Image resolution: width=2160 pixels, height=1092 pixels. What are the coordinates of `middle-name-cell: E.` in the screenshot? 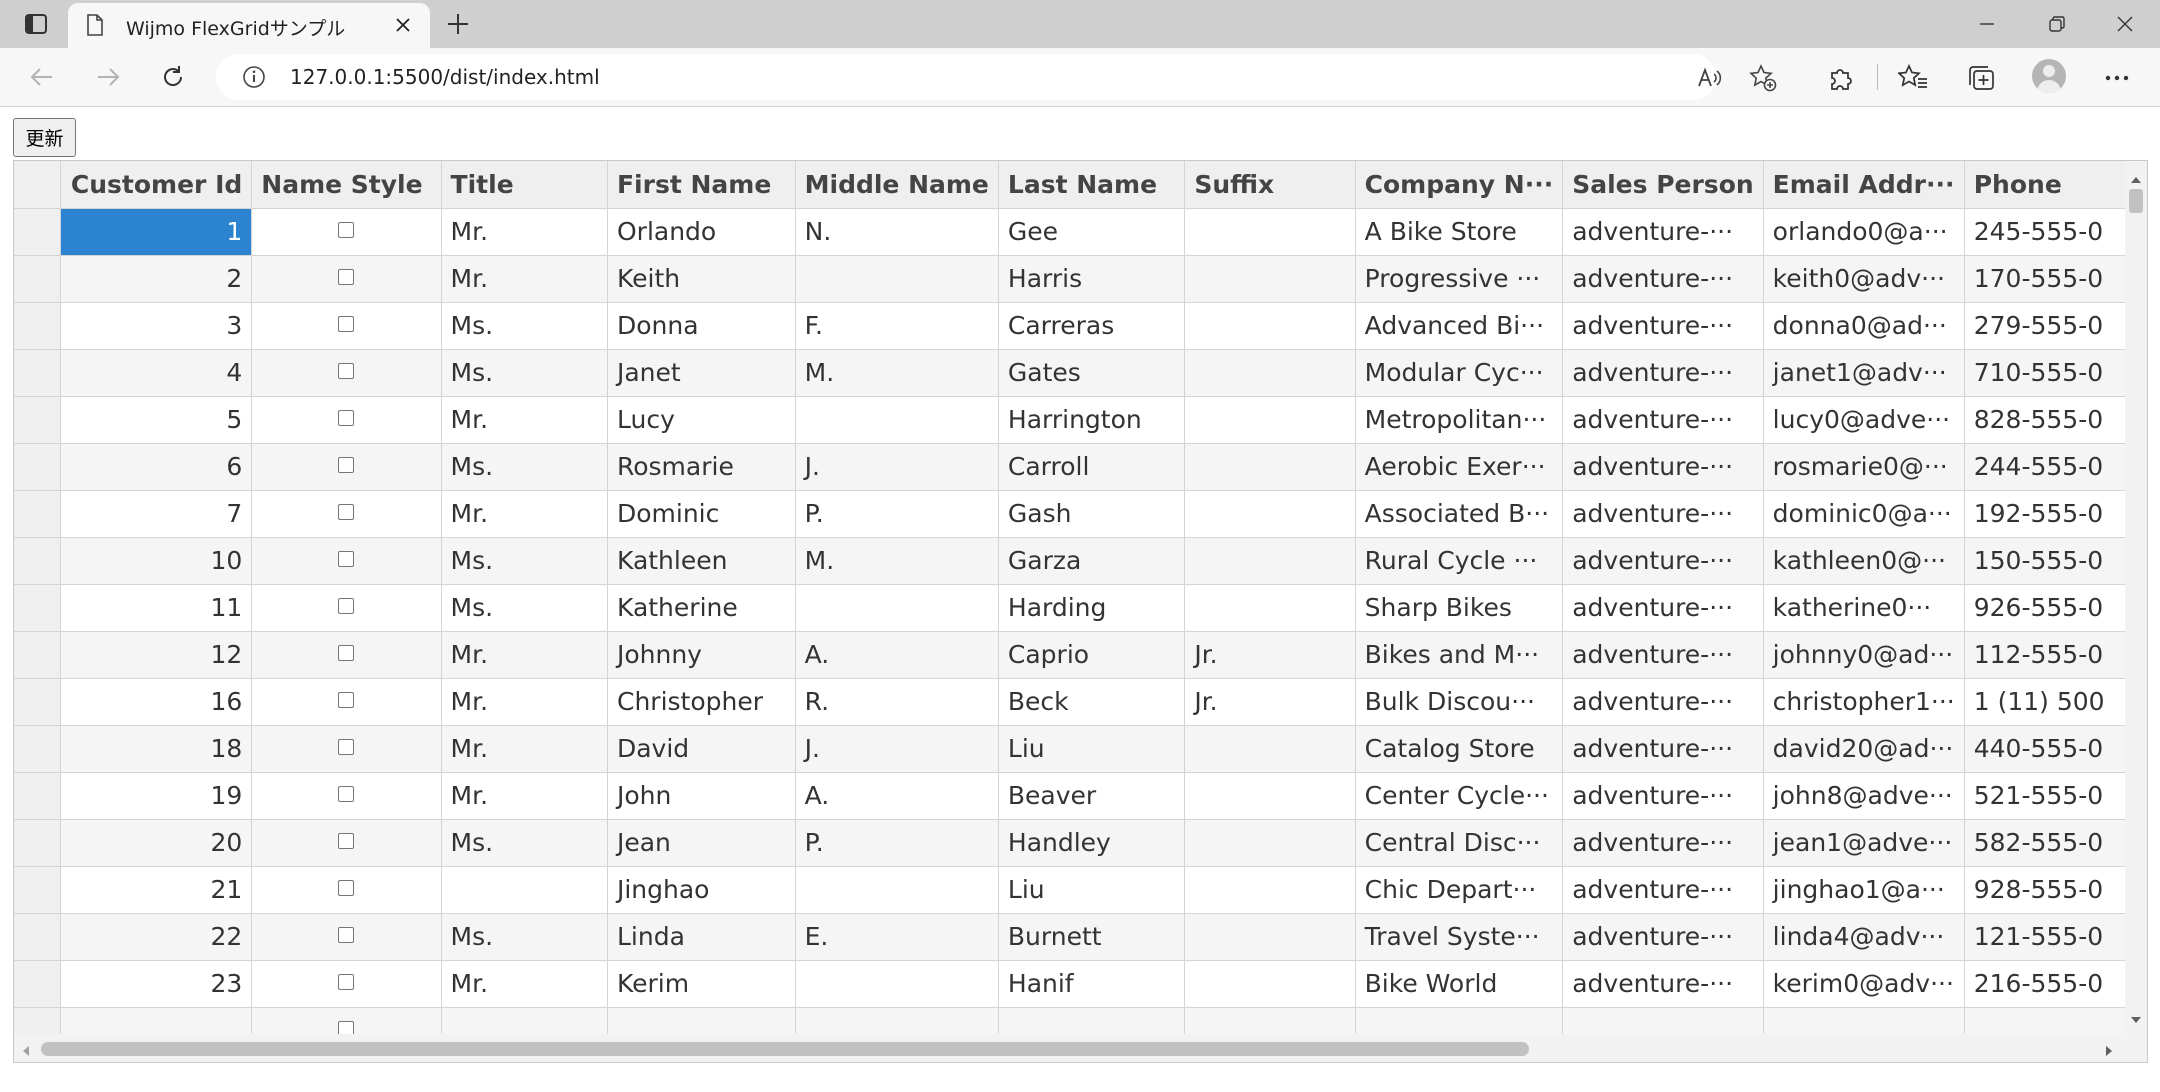 It's located at (897, 937).